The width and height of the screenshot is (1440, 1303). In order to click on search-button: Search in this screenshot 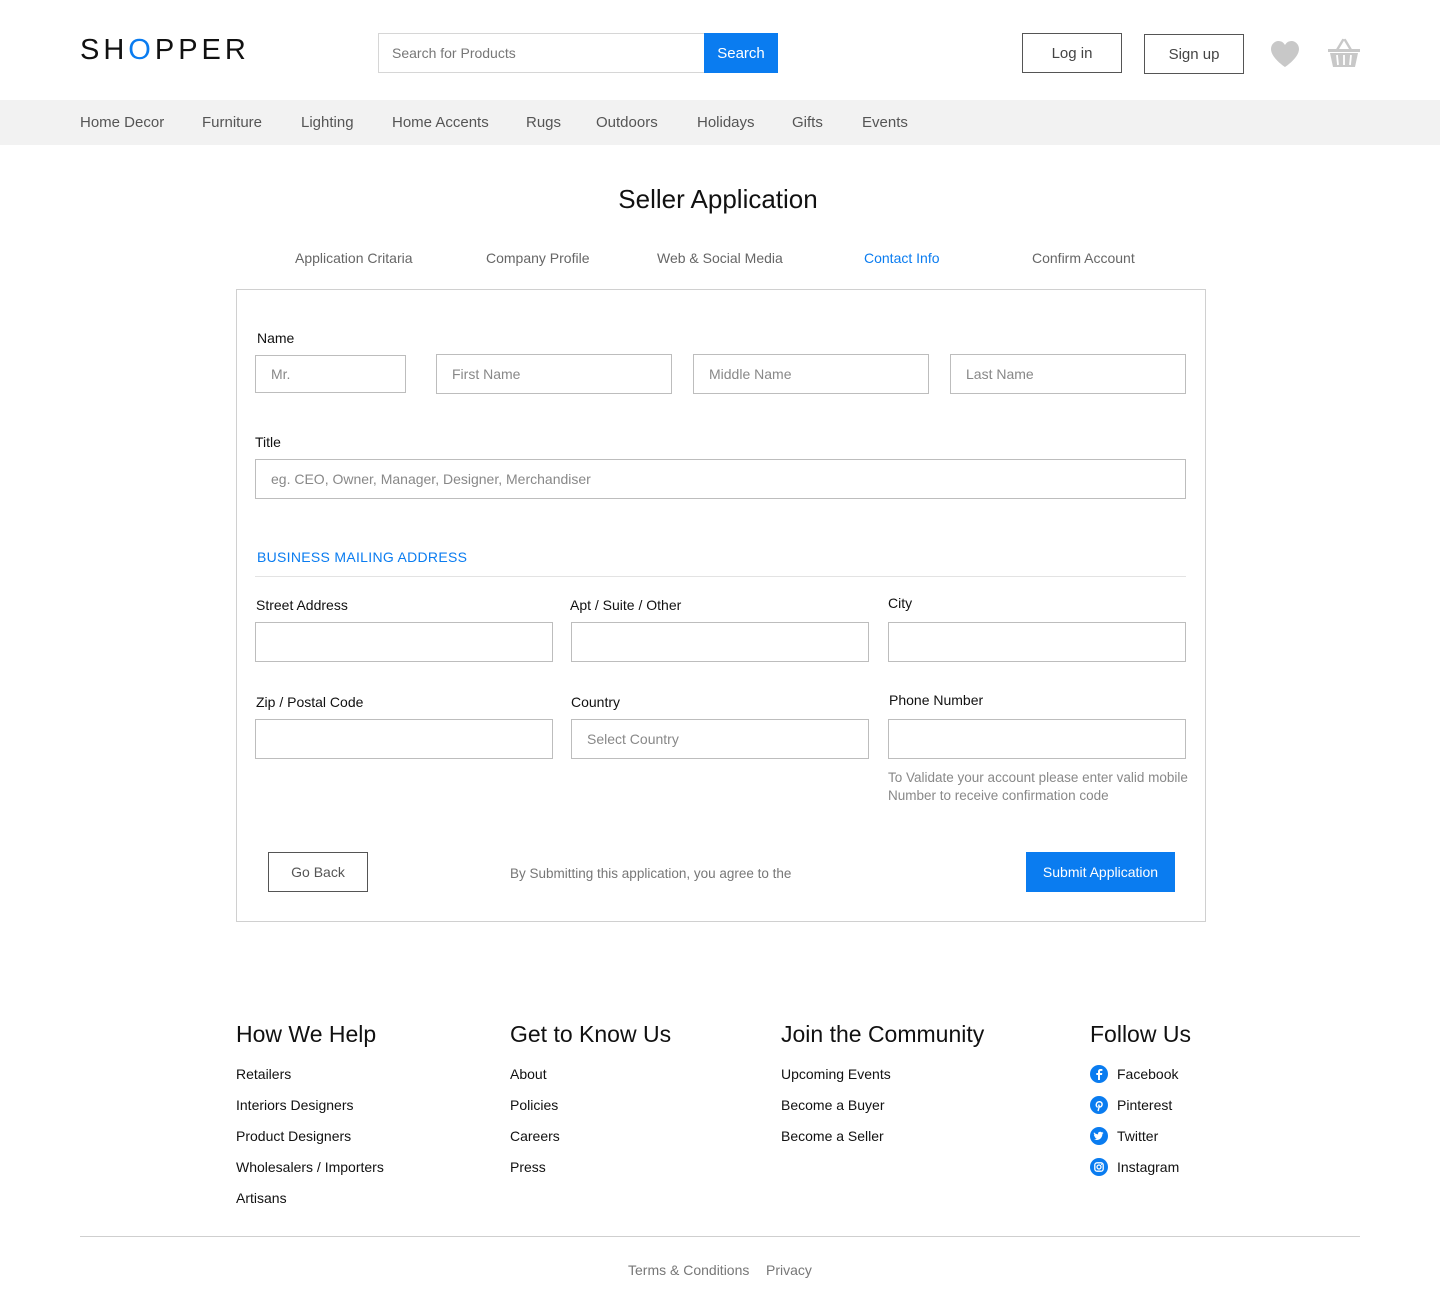, I will do `click(741, 53)`.